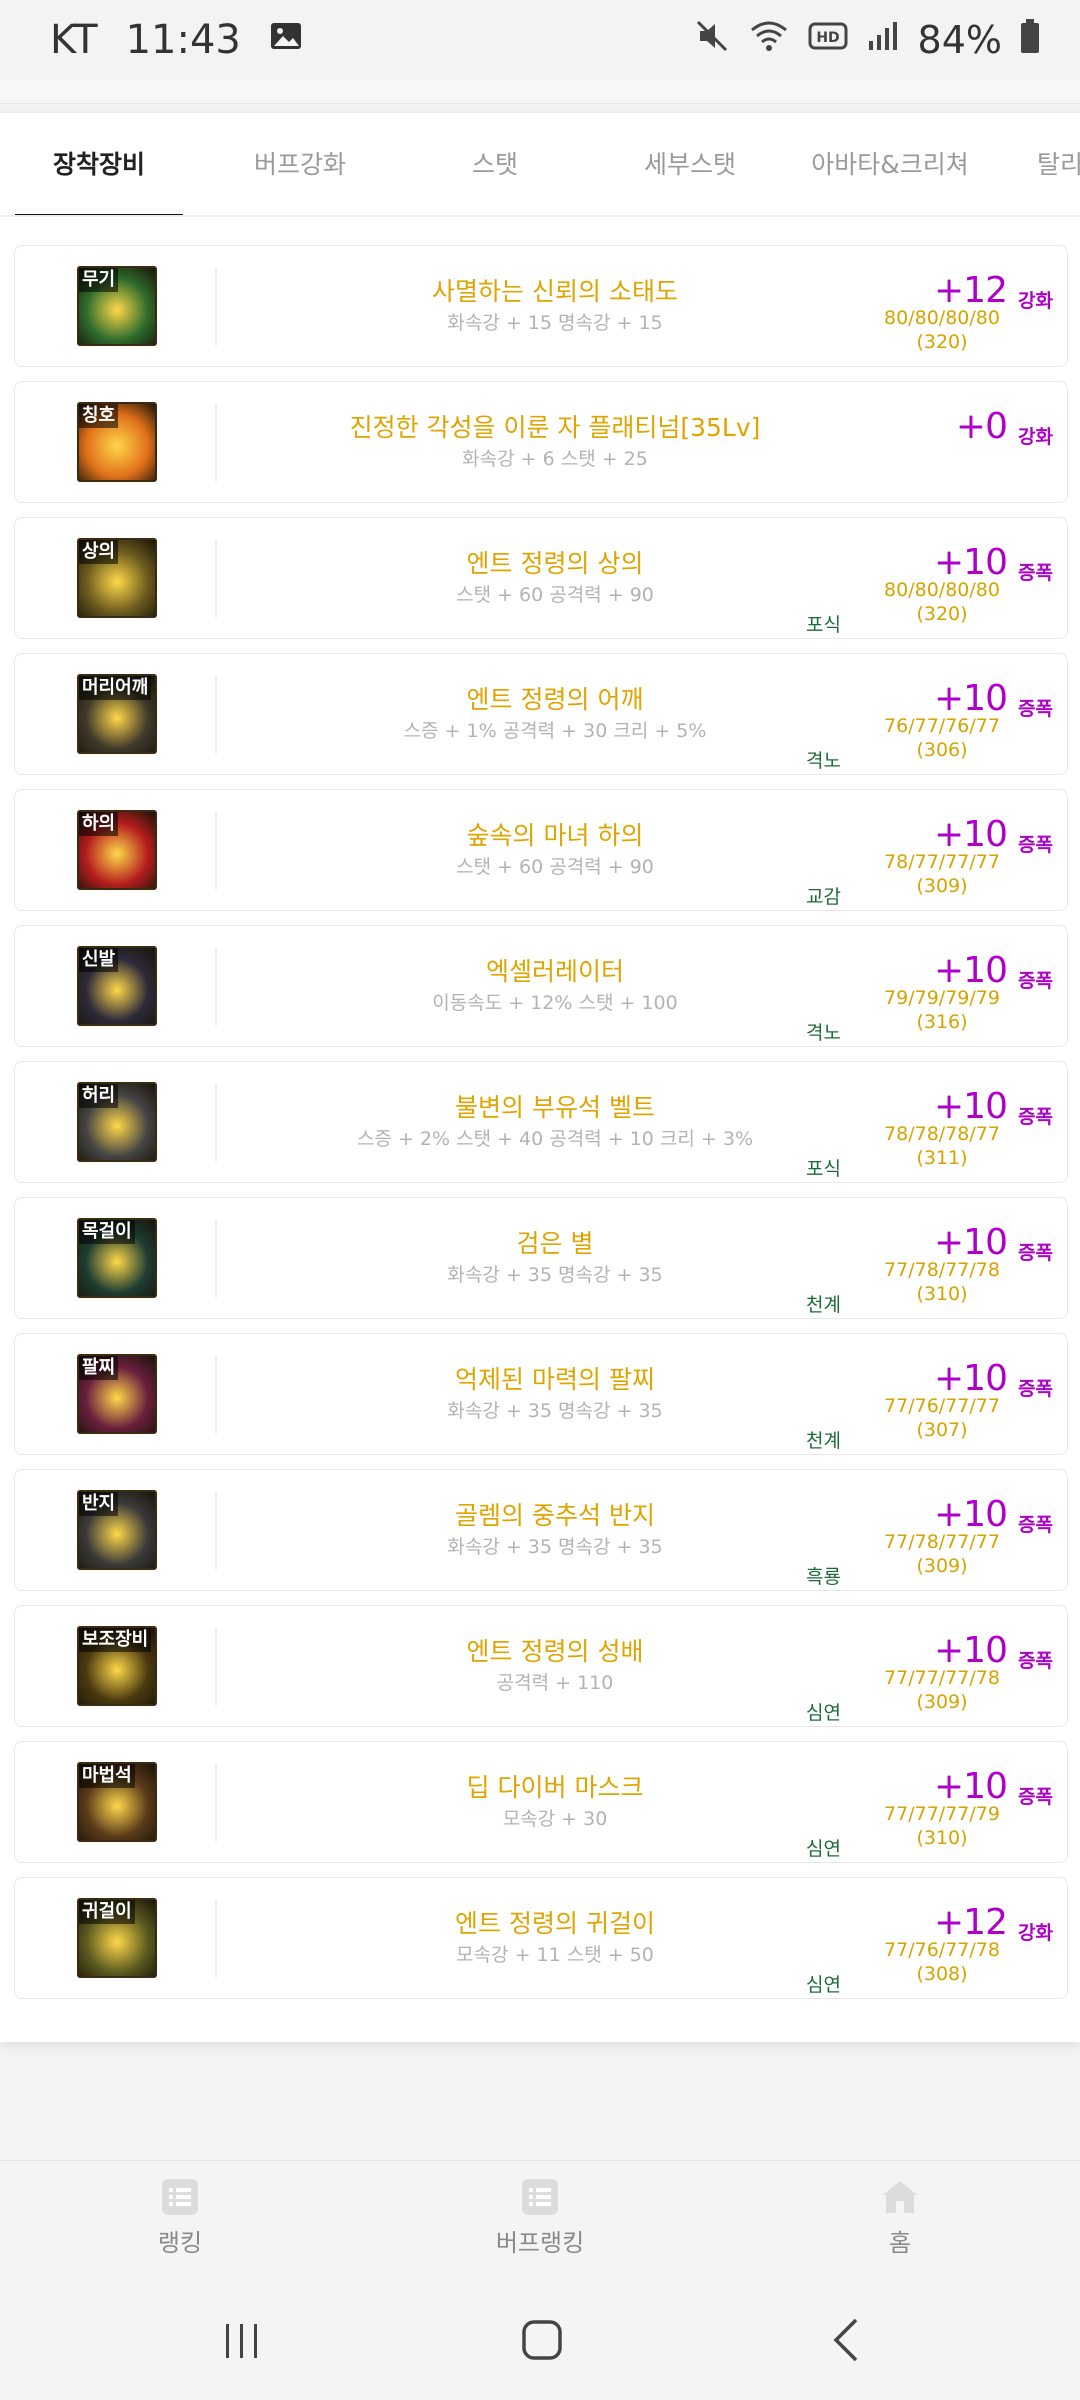  I want to click on item-name: 숲속의 마녀 하의, so click(555, 835).